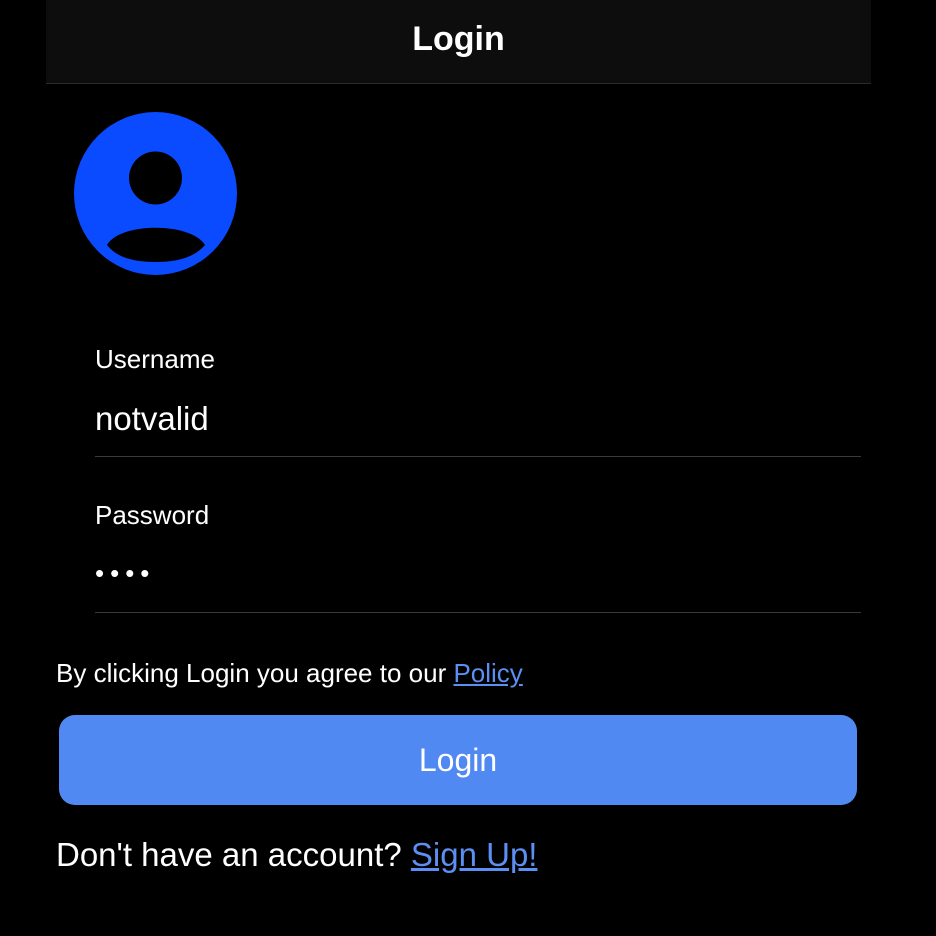  Describe the element at coordinates (487, 673) in the screenshot. I see `policy-link: Policy` at that location.